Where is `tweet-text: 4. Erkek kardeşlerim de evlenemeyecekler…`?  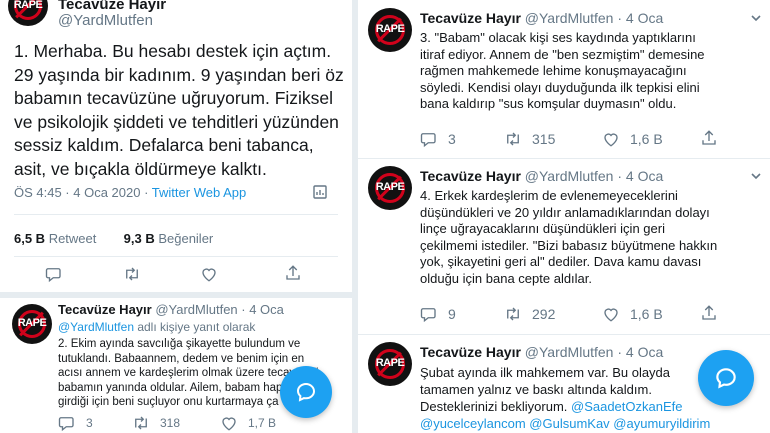 tweet-text: 4. Erkek kardeşlerim de evlenemeyecekler… is located at coordinates (569, 237).